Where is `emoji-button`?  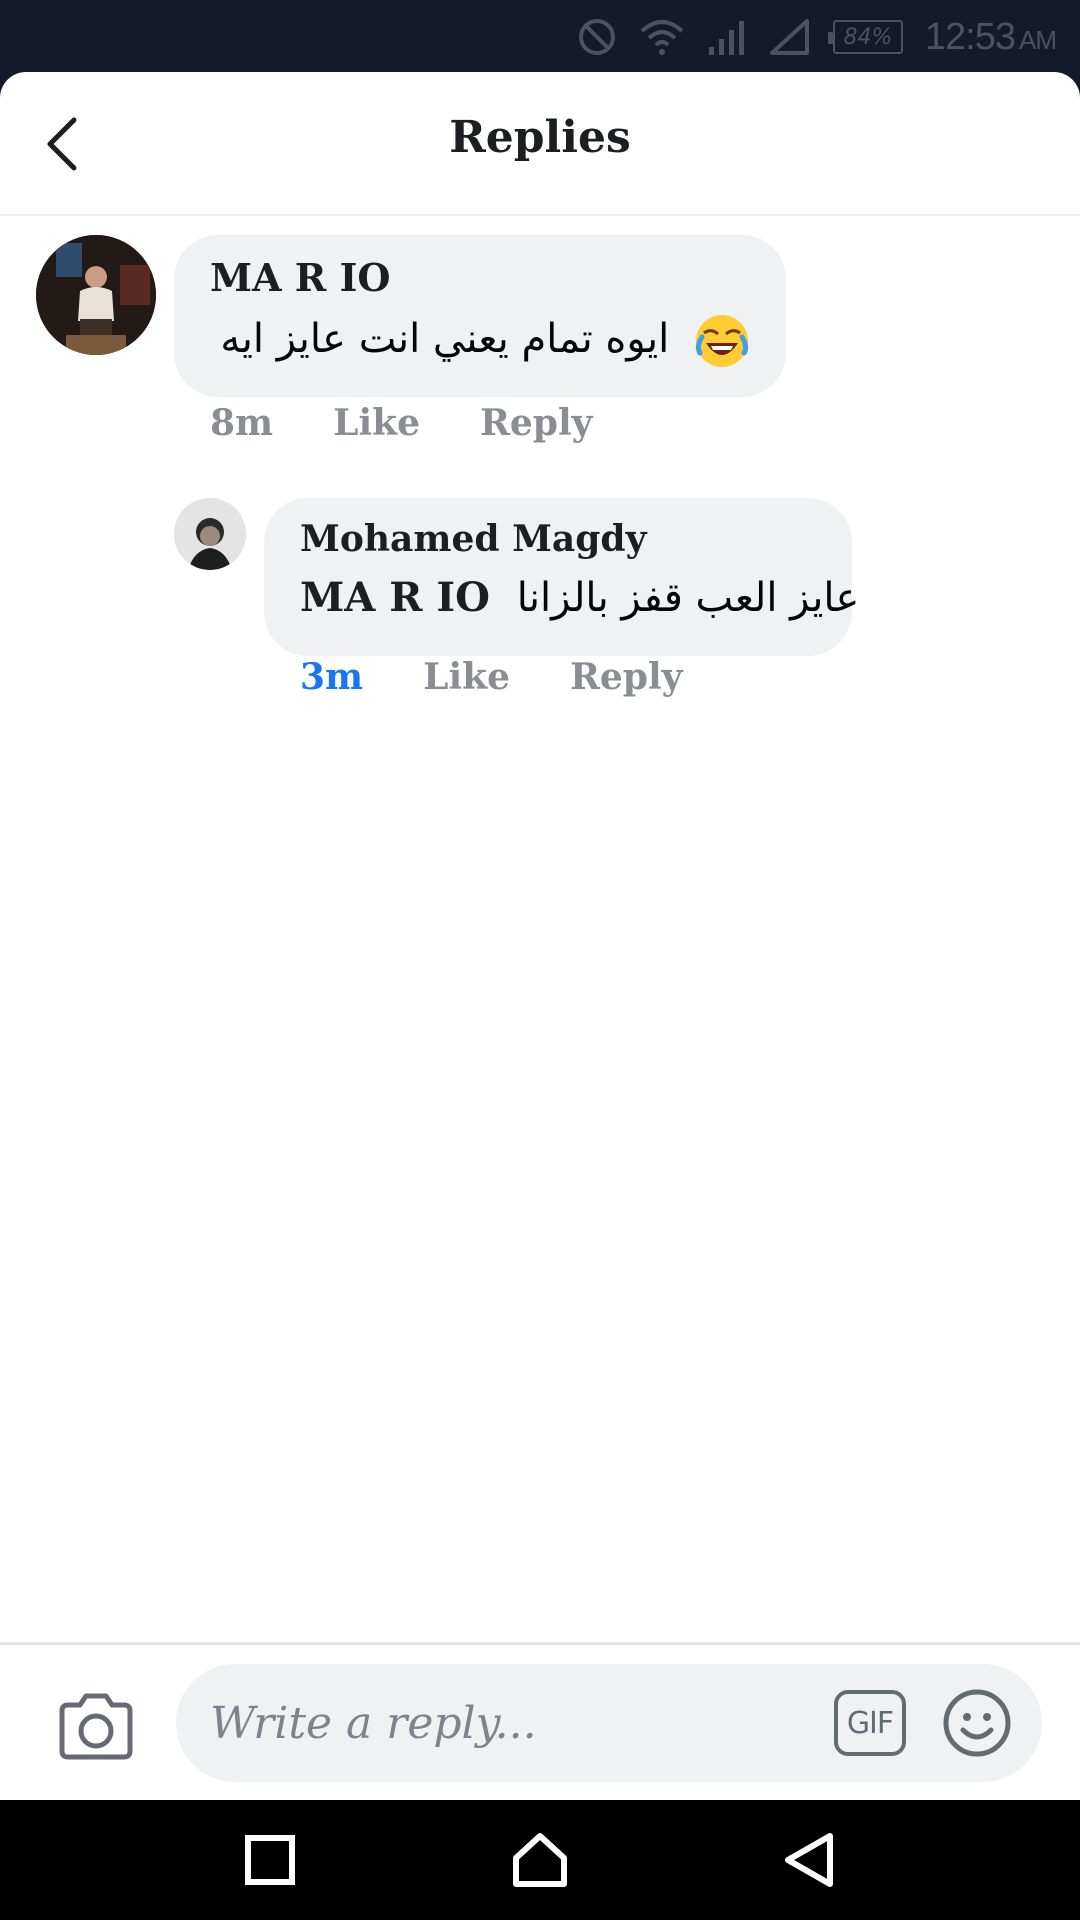 emoji-button is located at coordinates (977, 1723).